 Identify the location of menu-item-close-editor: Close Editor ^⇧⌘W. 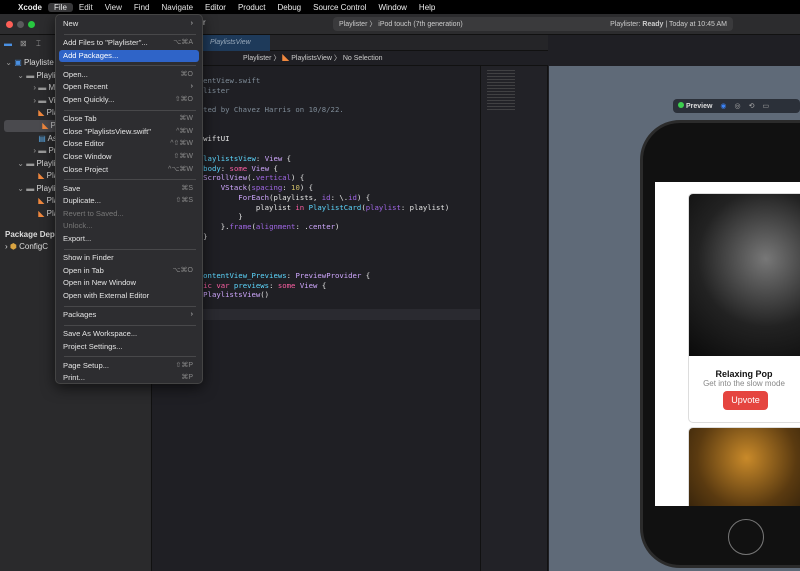
(129, 144).